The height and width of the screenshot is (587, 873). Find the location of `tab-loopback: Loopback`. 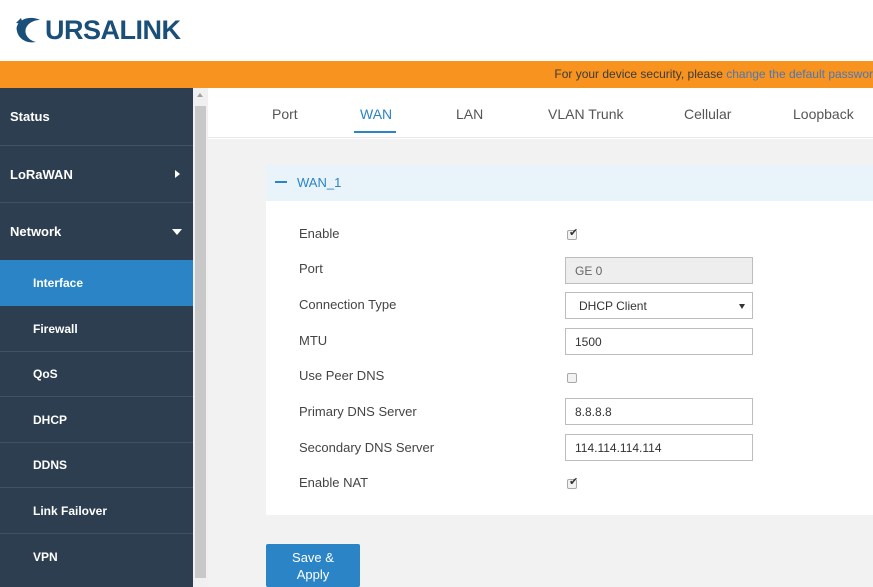

tab-loopback: Loopback is located at coordinates (823, 114).